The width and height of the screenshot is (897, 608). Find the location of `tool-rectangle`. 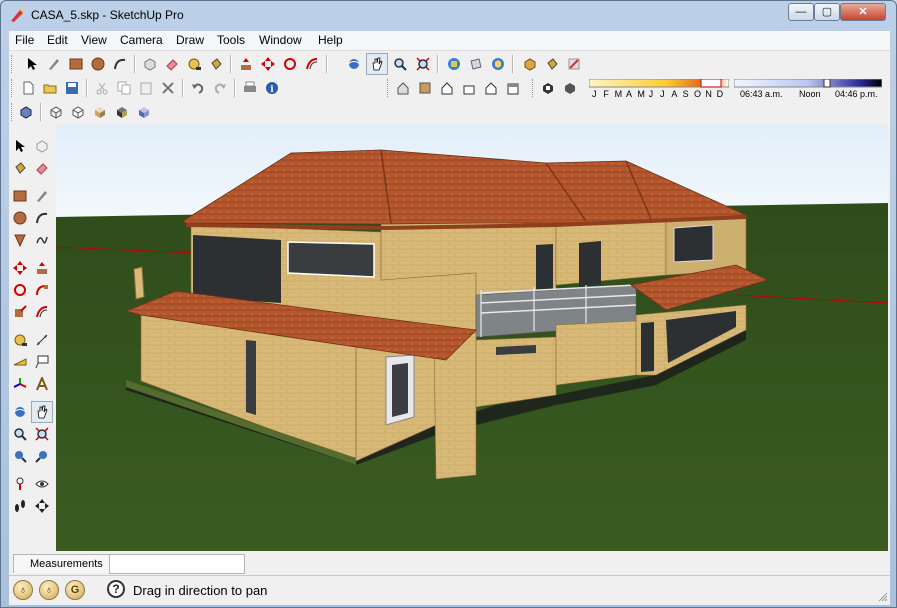

tool-rectangle is located at coordinates (76, 64).